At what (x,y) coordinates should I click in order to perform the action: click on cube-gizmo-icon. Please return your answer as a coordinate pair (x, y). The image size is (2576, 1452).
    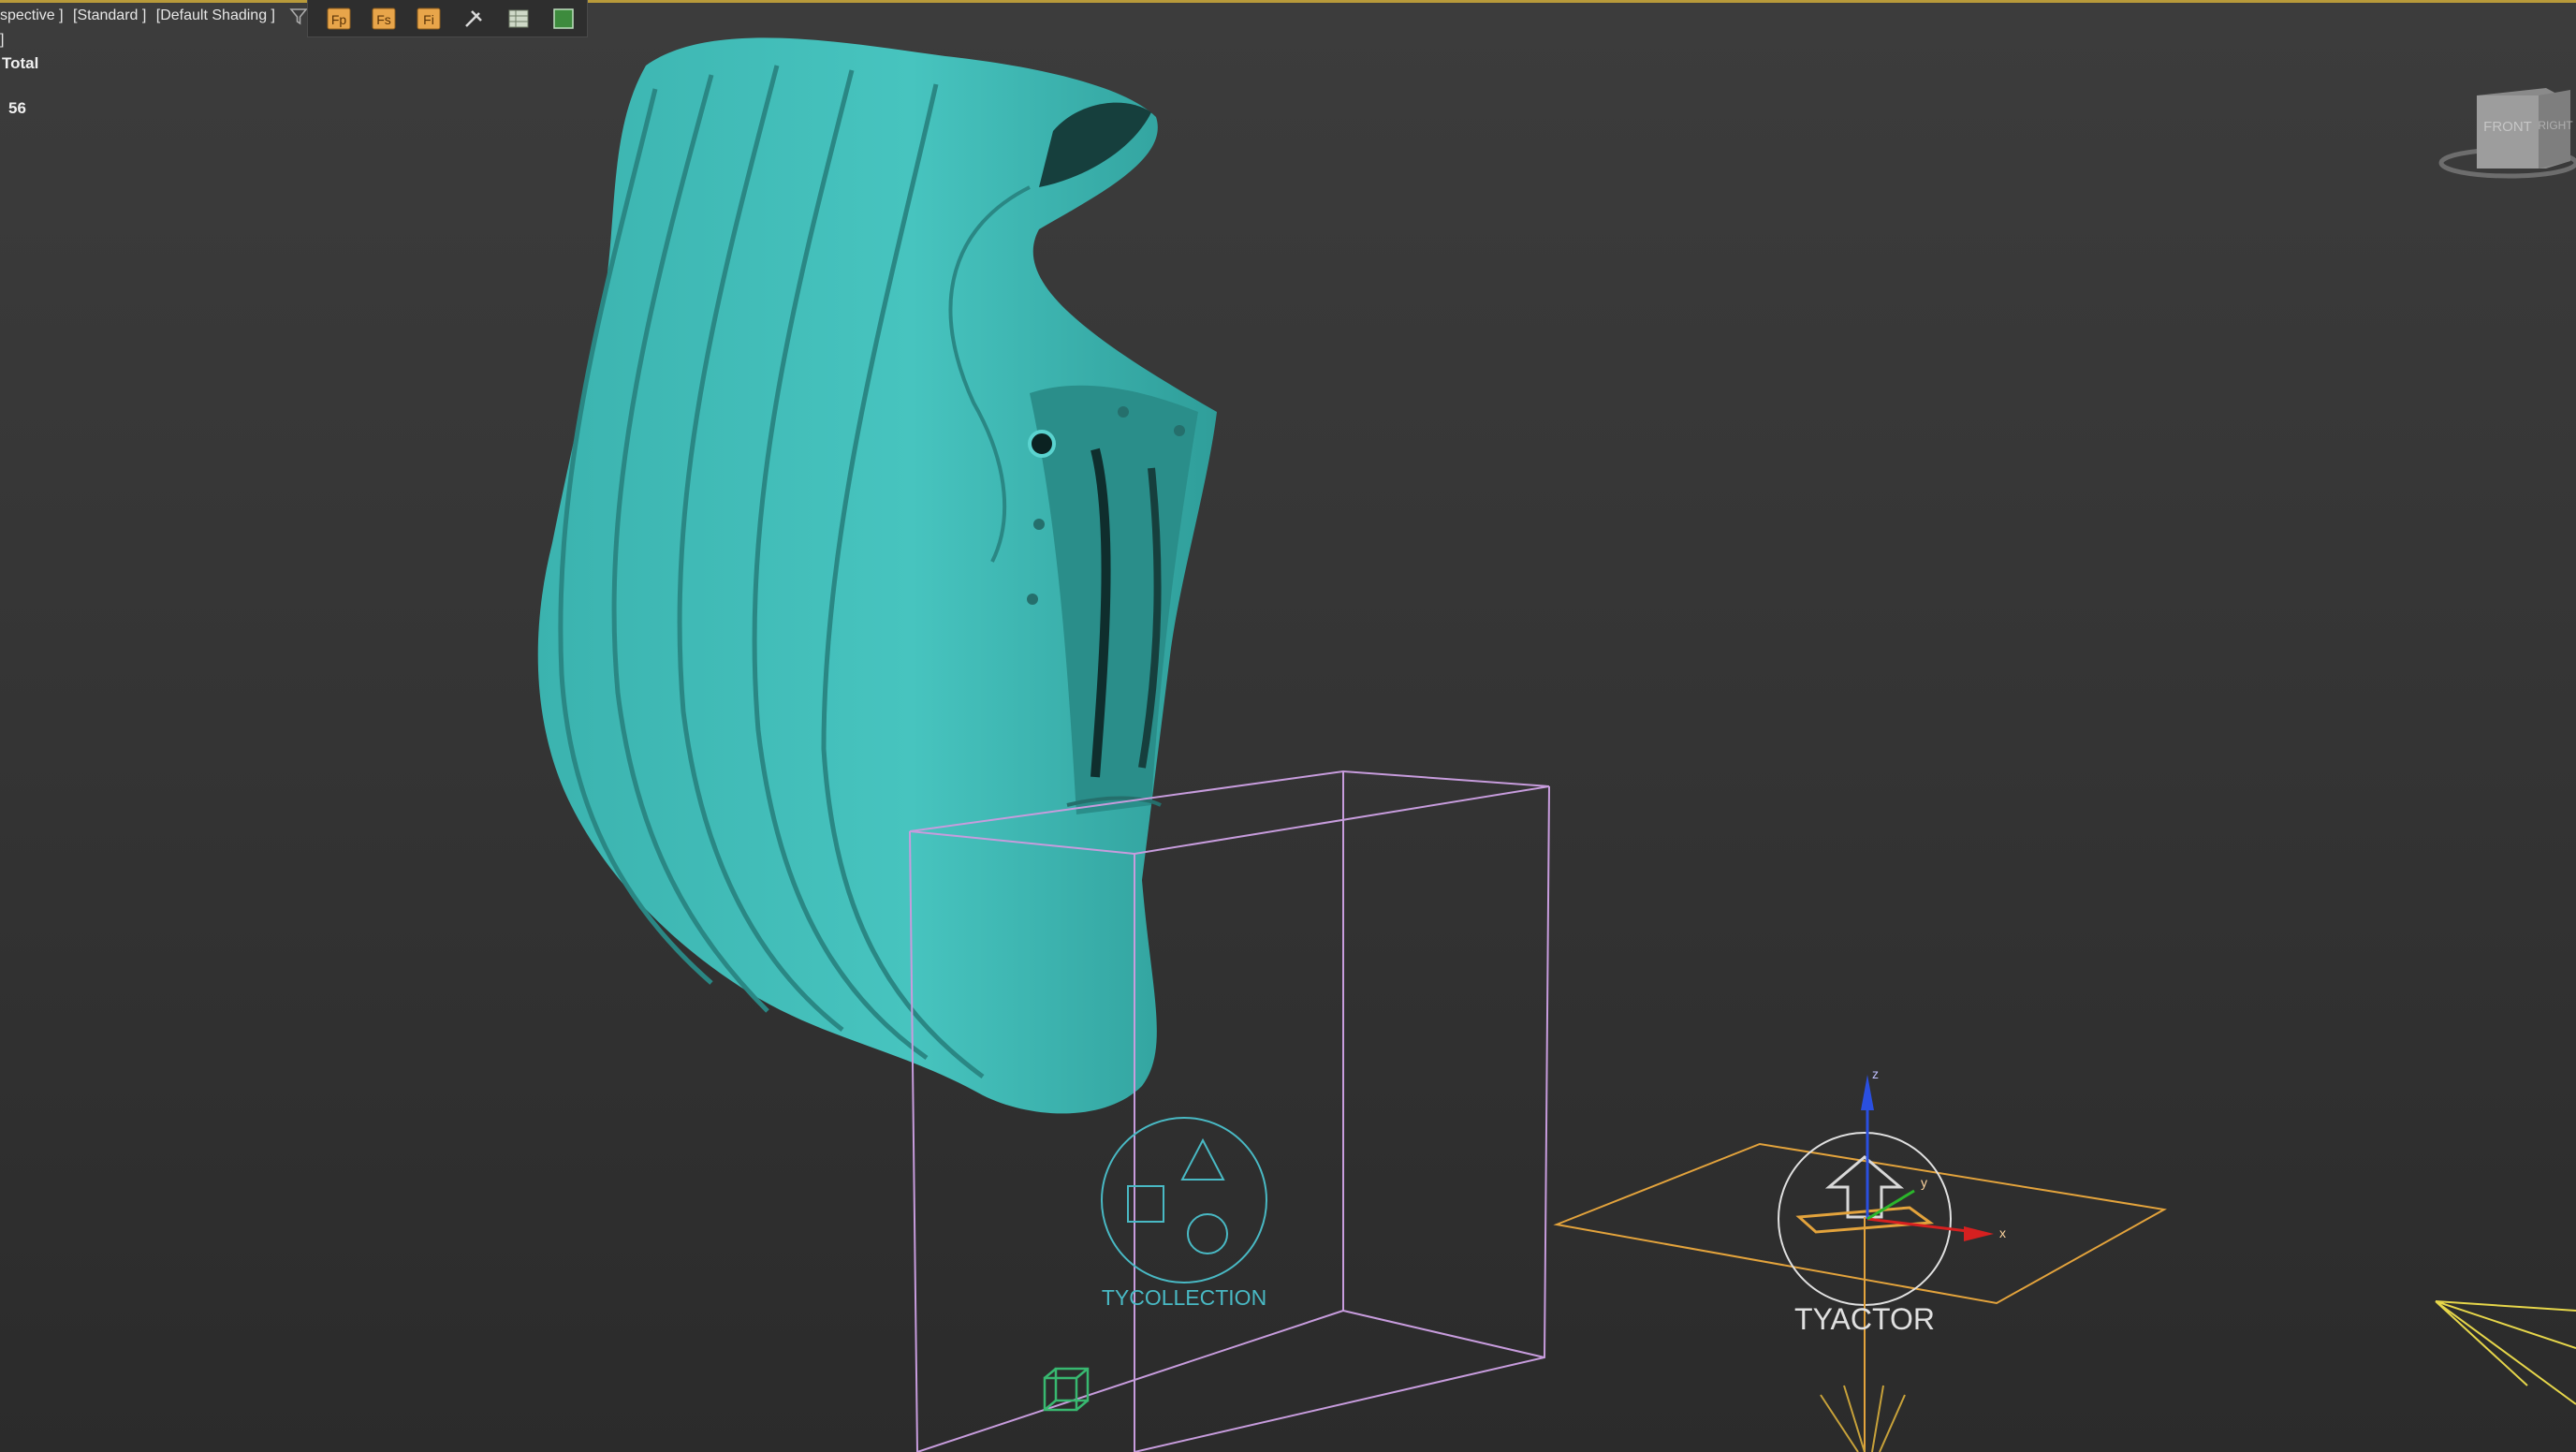
    Looking at the image, I should click on (1066, 1389).